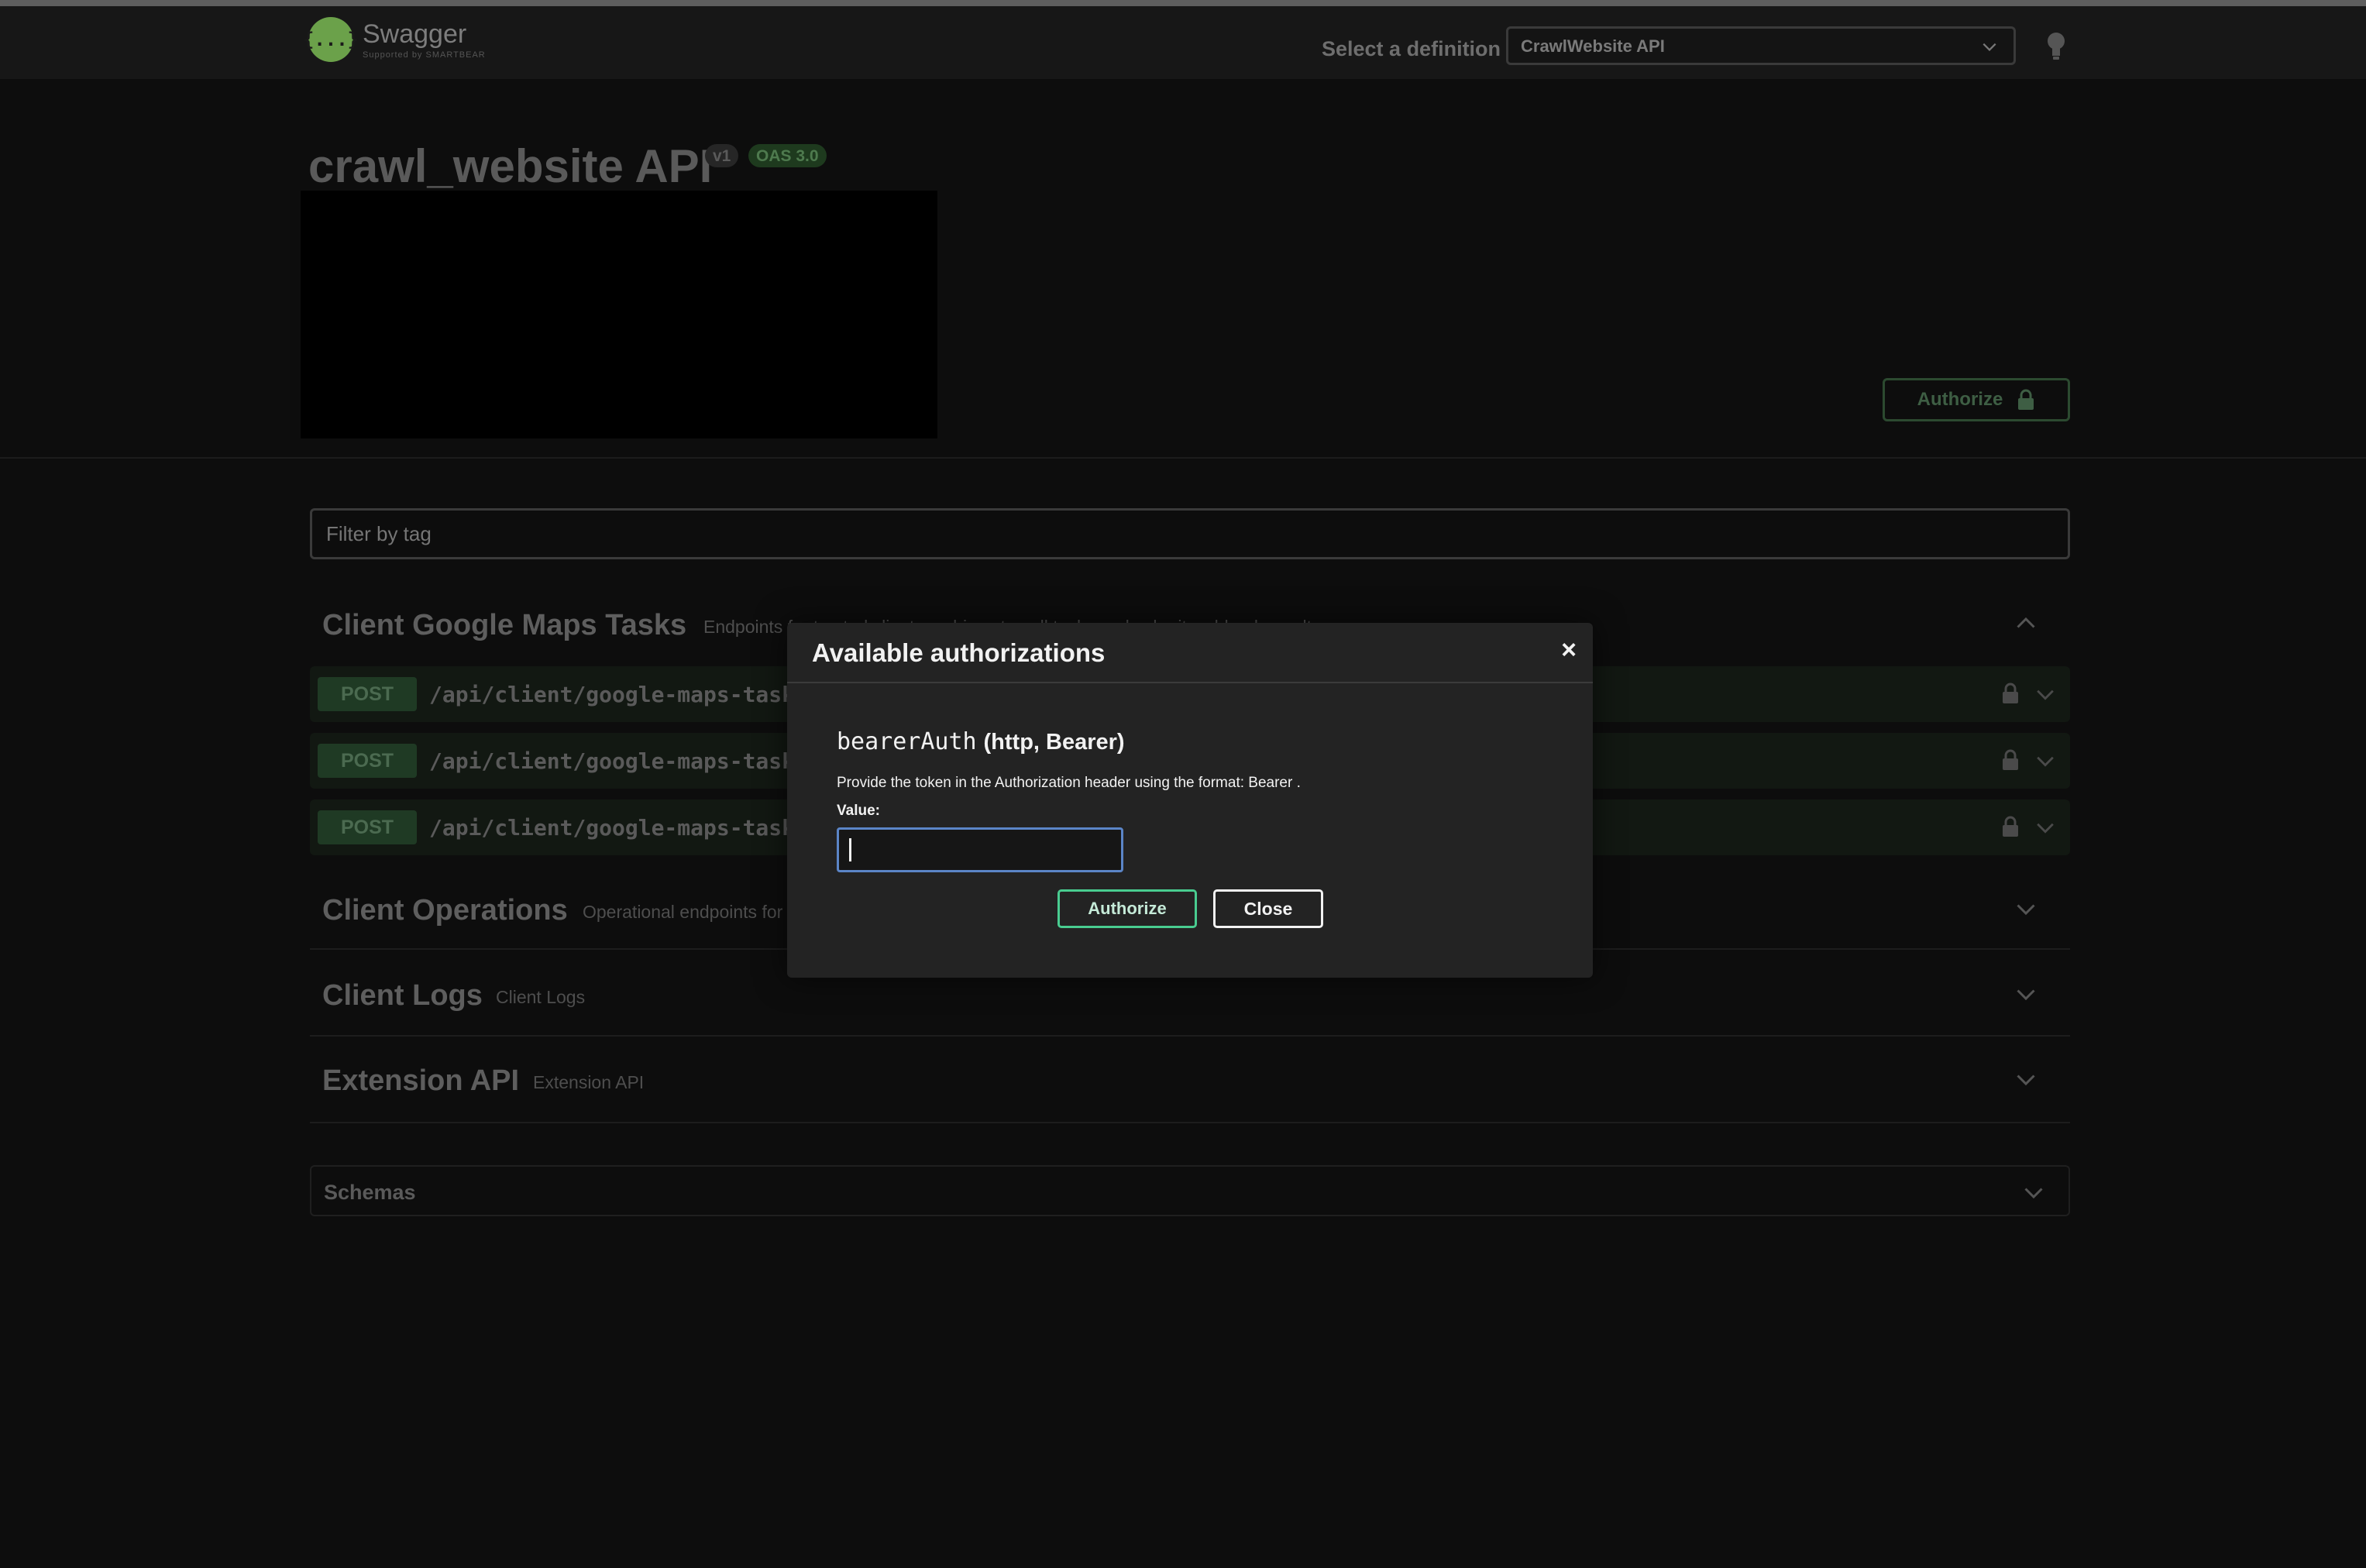 The height and width of the screenshot is (1568, 2366). What do you see at coordinates (331, 39) in the screenshot?
I see `swagger-logo-icon: {...}` at bounding box center [331, 39].